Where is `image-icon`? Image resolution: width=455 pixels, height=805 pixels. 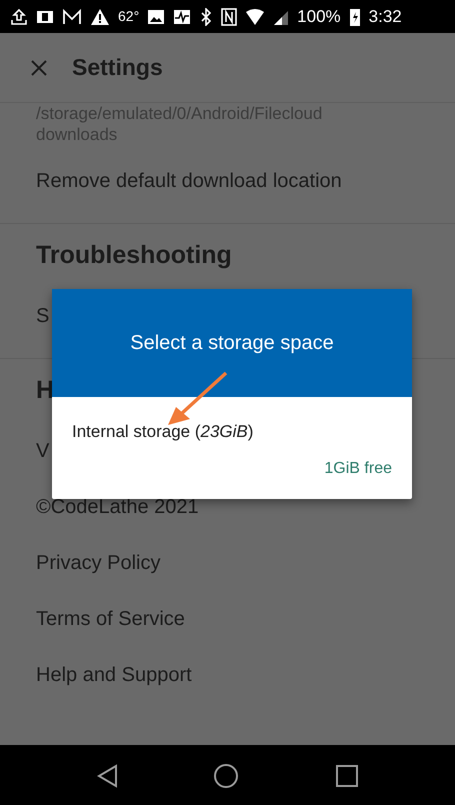
image-icon is located at coordinates (156, 17).